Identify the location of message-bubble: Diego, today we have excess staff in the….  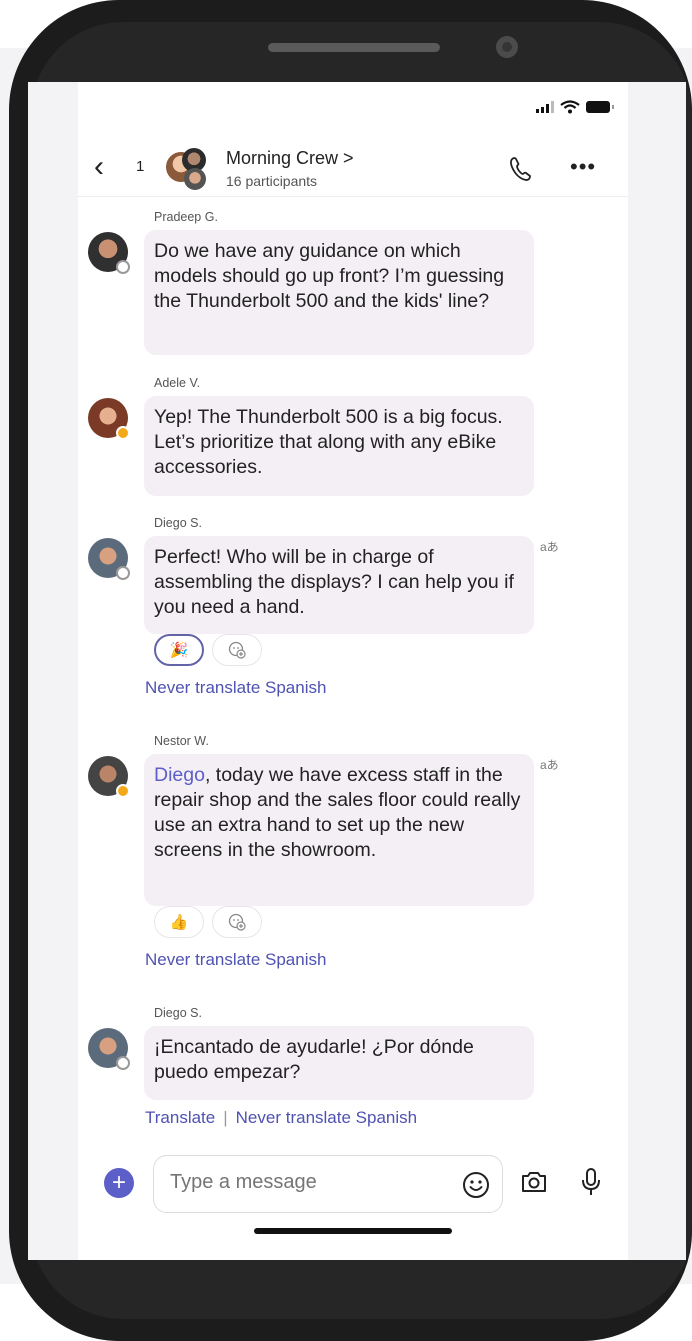
(339, 830).